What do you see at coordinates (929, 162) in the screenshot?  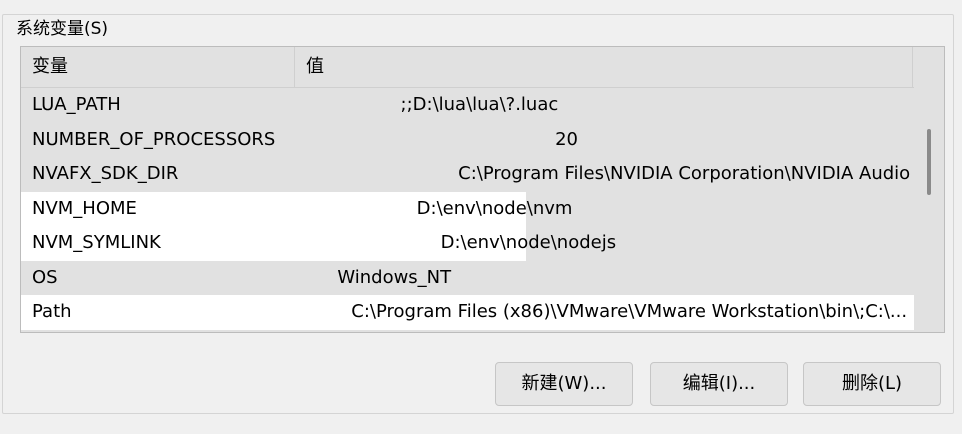 I see `scrollbar-thumb` at bounding box center [929, 162].